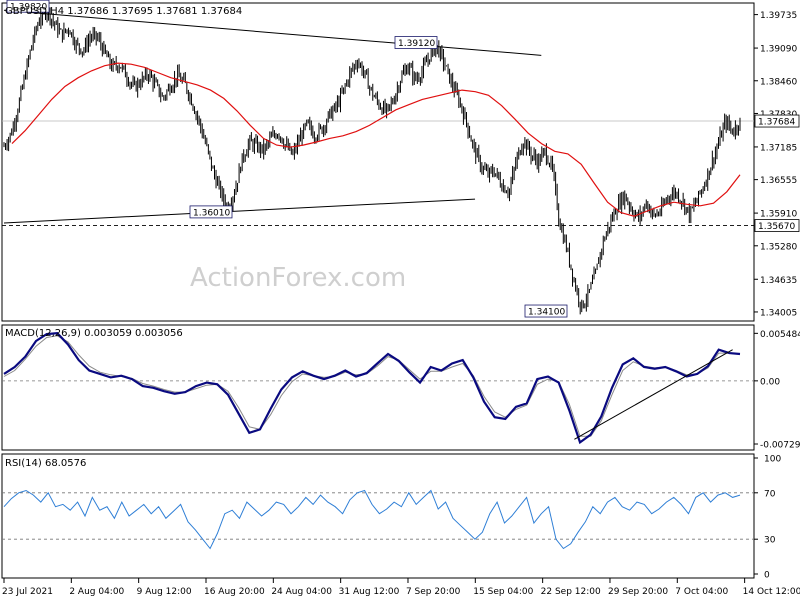  What do you see at coordinates (96, 592) in the screenshot?
I see `time-tick-label: 2 Aug 04:00` at bounding box center [96, 592].